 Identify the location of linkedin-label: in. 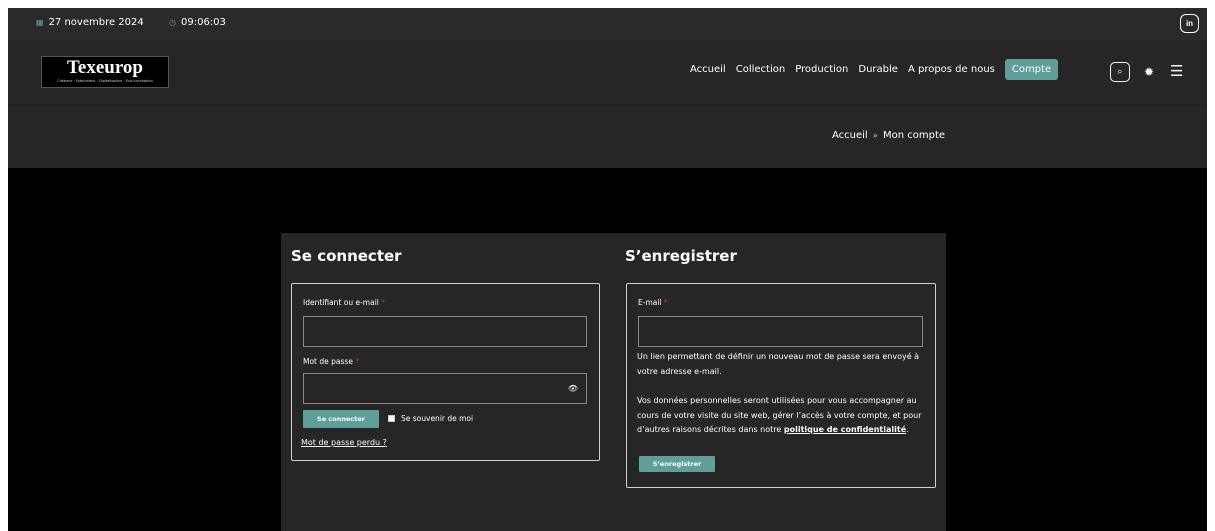
(1189, 23).